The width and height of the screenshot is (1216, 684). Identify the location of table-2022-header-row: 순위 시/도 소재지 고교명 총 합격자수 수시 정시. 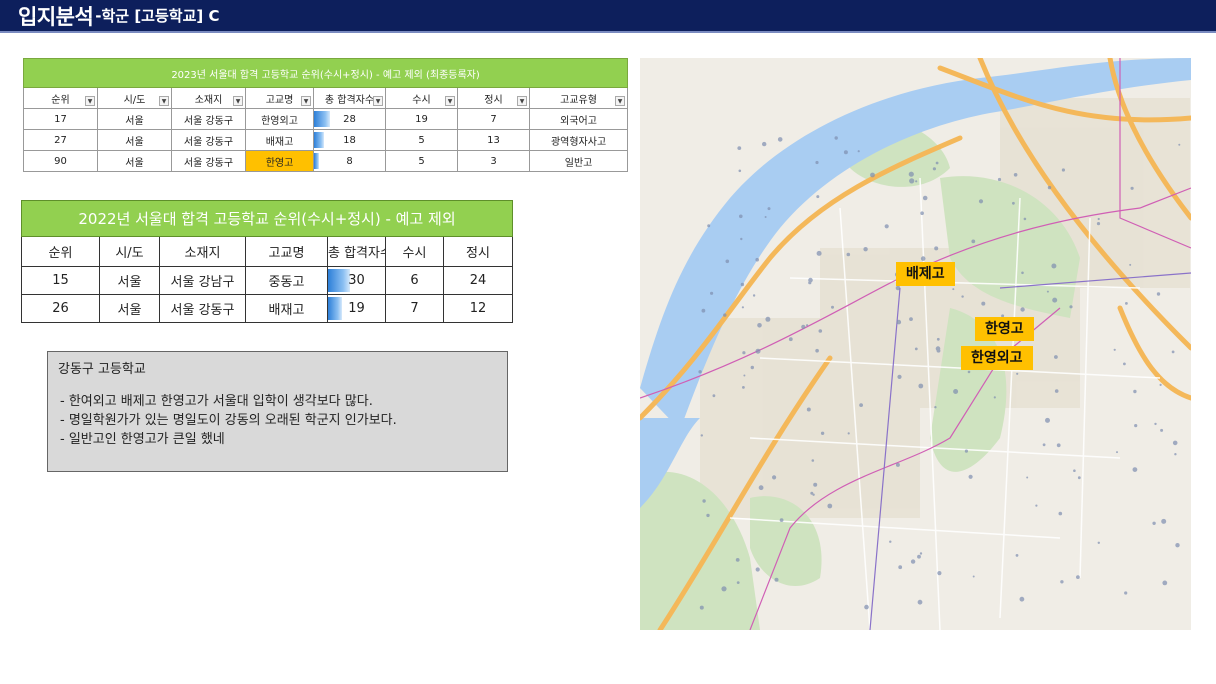
(267, 251).